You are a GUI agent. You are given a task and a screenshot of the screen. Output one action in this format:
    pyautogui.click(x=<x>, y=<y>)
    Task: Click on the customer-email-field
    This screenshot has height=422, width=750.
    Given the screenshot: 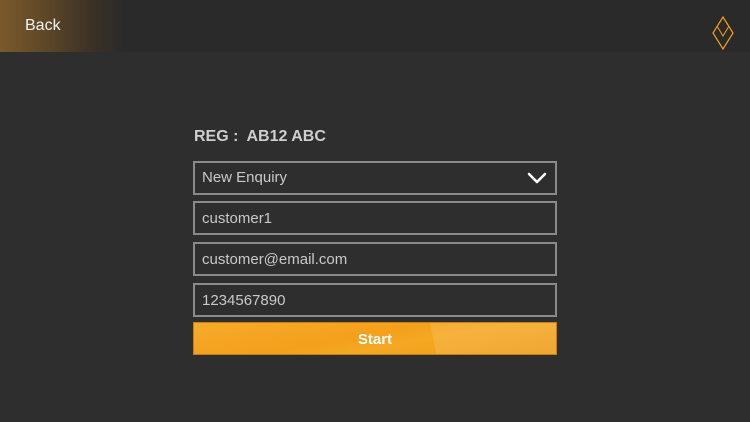 What is the action you would take?
    pyautogui.click(x=375, y=259)
    